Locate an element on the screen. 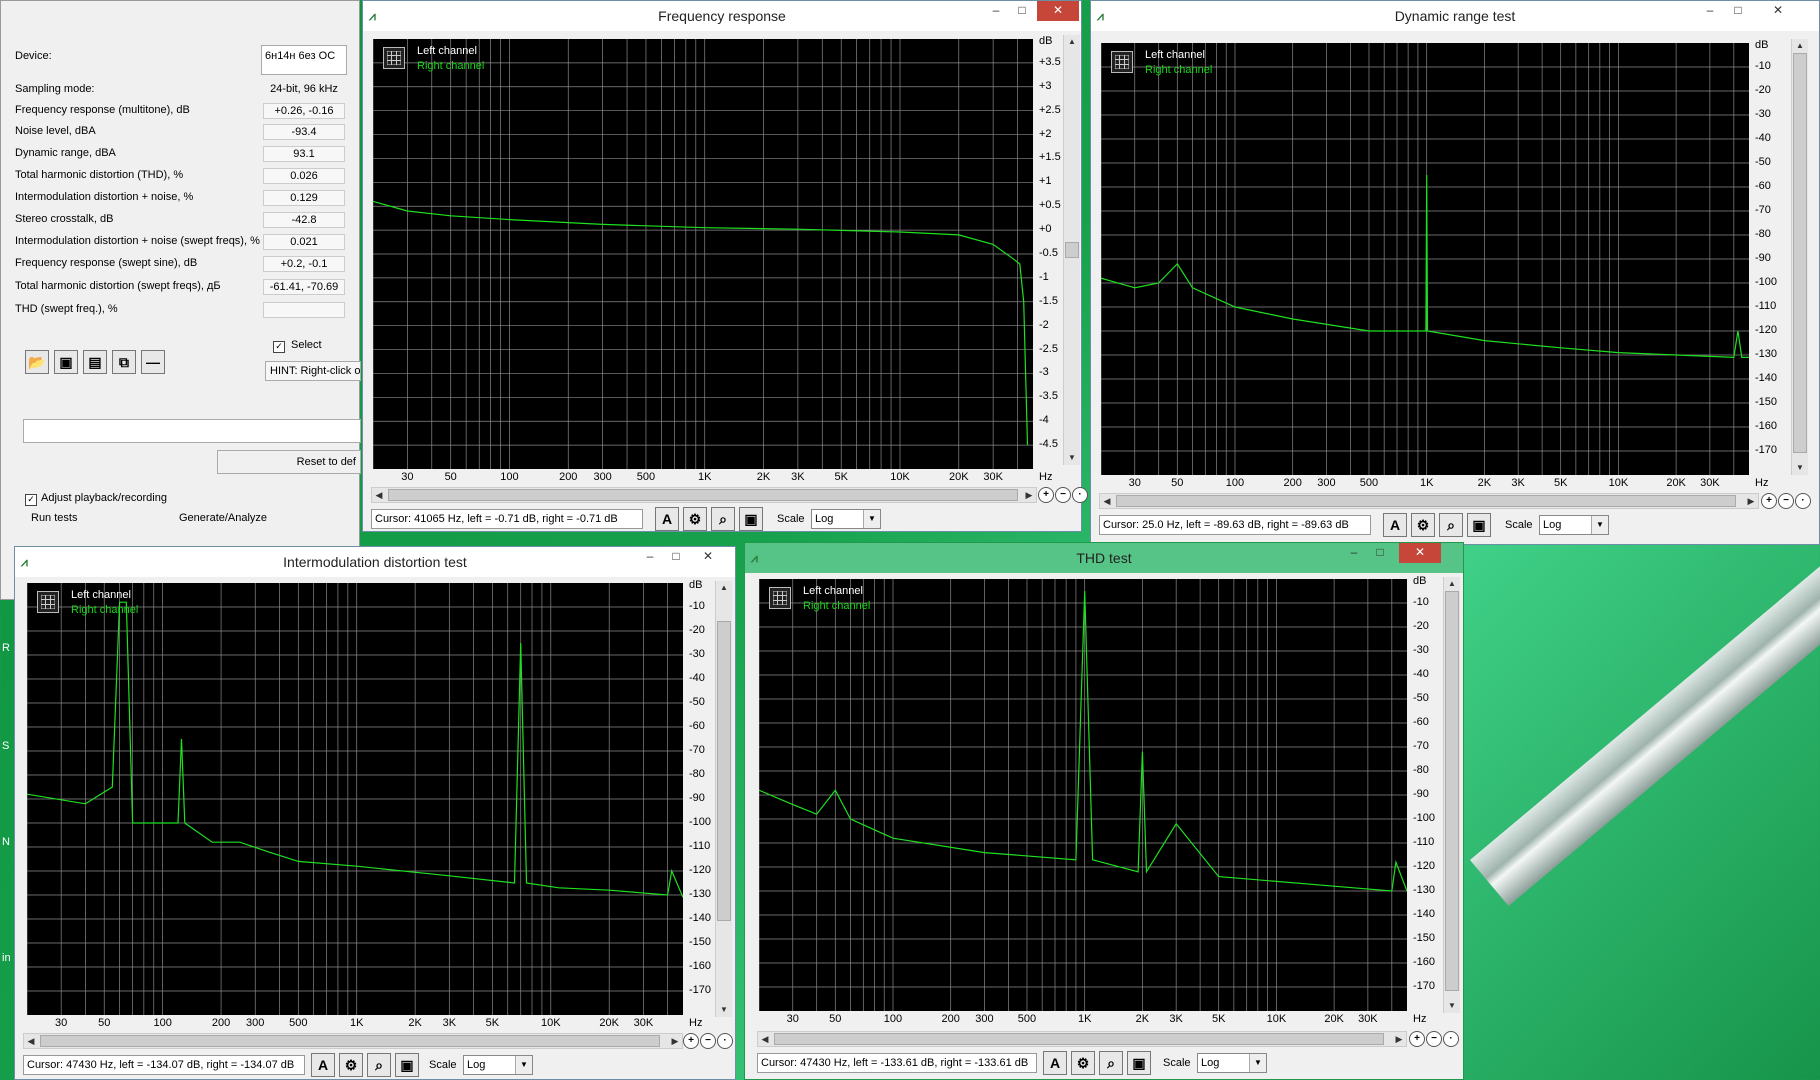 The image size is (1820, 1080). title-bar: ⩘ THD test ‒ □ ✕ is located at coordinates (1104, 558).